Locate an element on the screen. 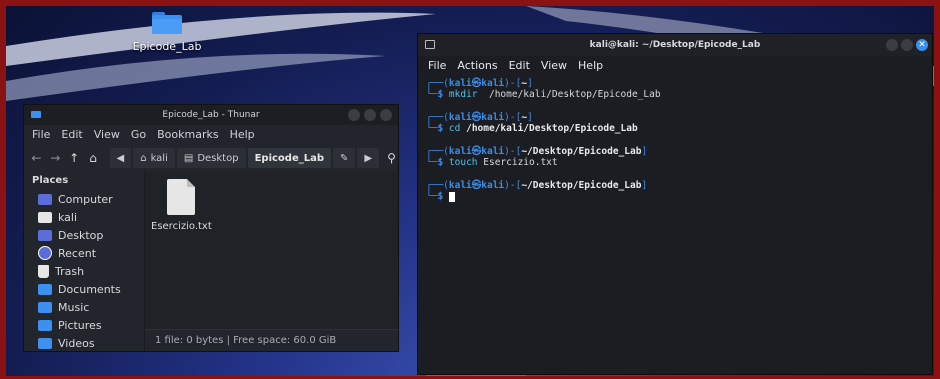 Image resolution: width=940 pixels, height=379 pixels. menu-go: Go is located at coordinates (138, 135).